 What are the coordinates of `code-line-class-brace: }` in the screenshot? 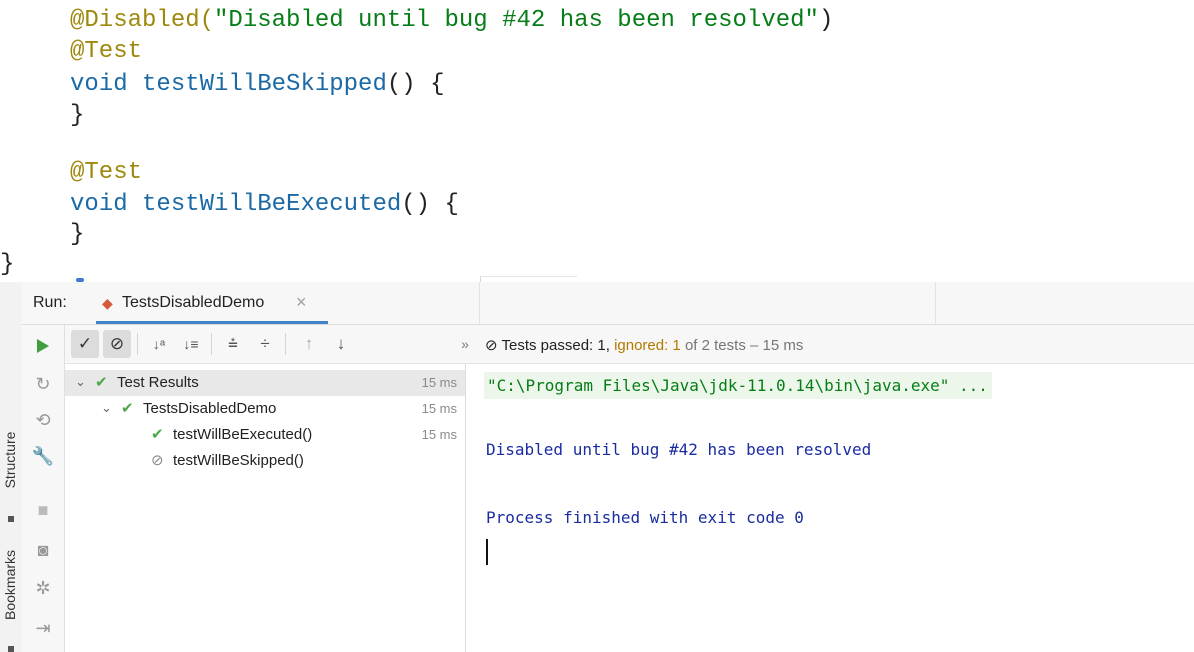 It's located at (7, 265).